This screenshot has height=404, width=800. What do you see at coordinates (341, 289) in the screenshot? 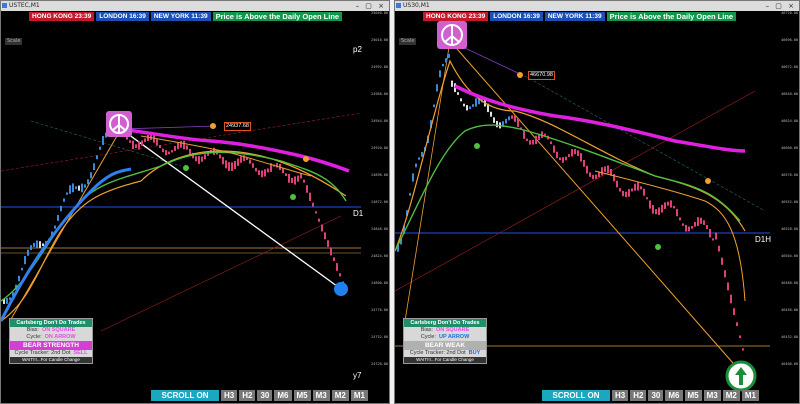
I see `down-arrow-circle-icon` at bounding box center [341, 289].